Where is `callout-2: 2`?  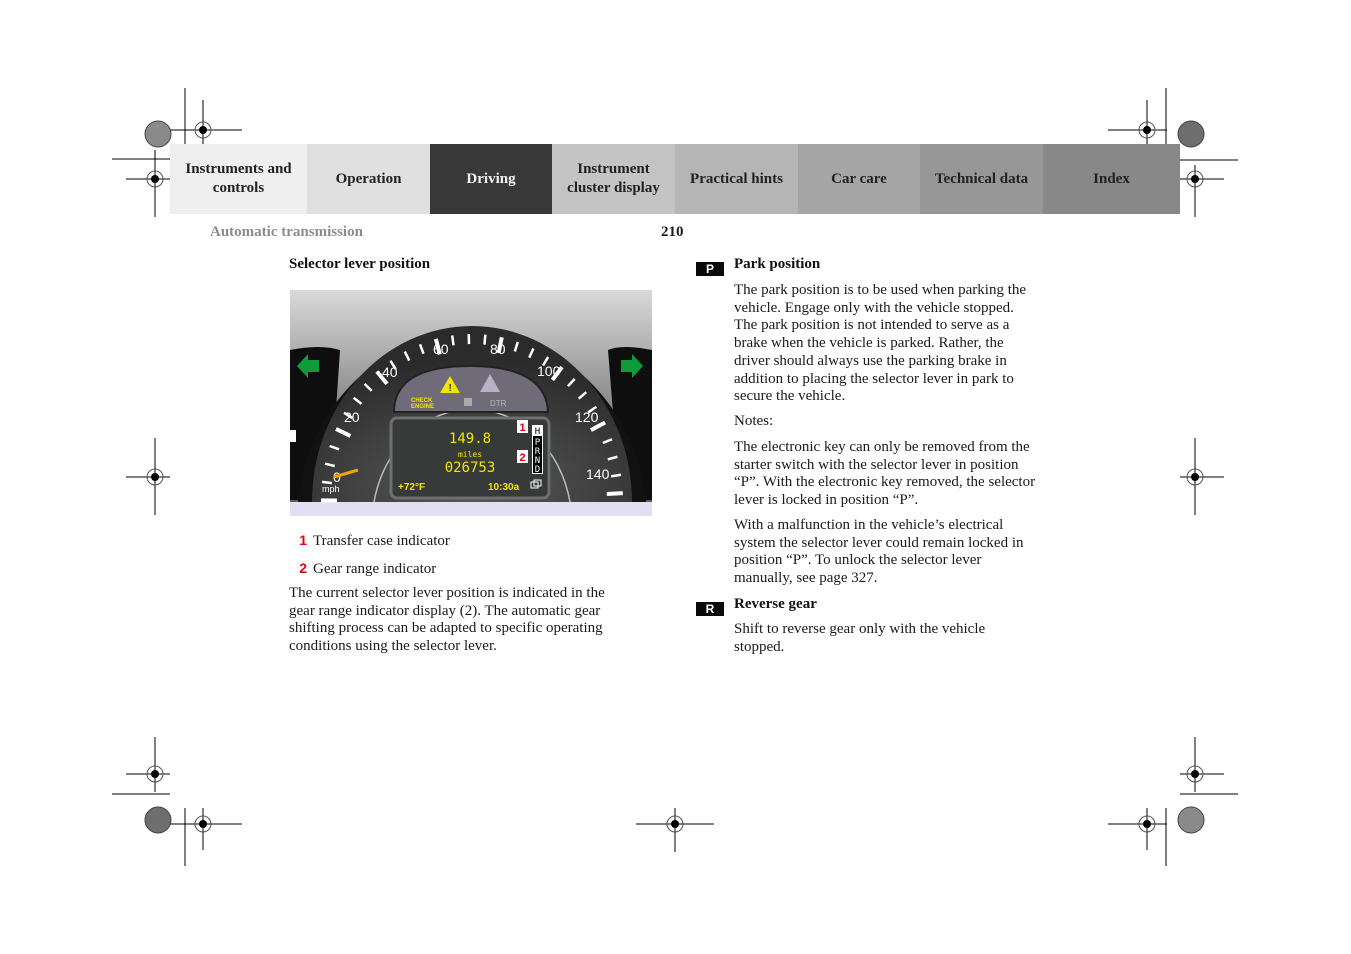 callout-2: 2 is located at coordinates (522, 458).